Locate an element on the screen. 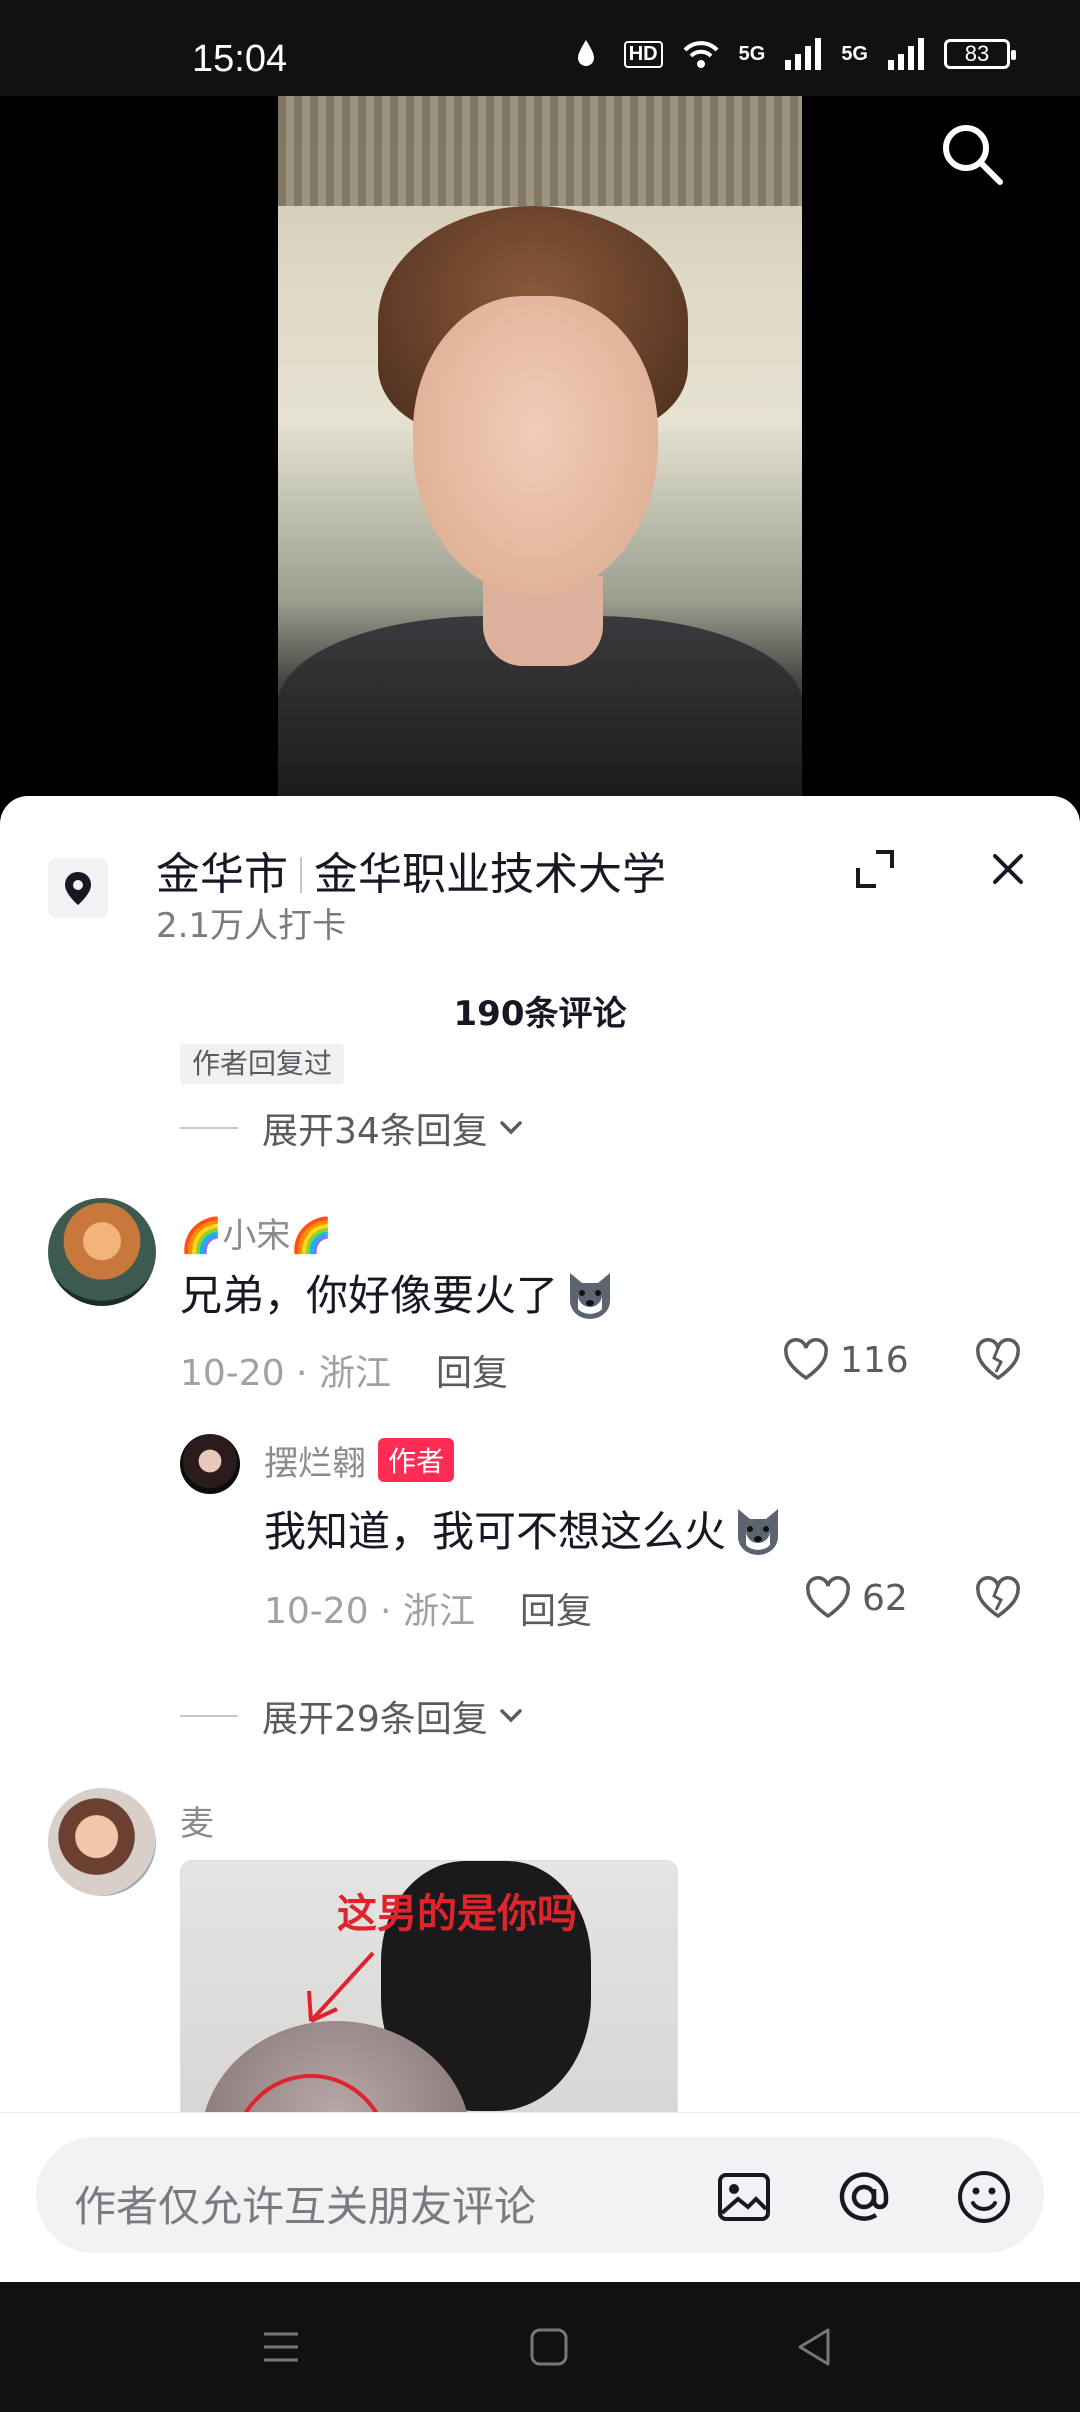  network-label-2: 5G is located at coordinates (854, 53).